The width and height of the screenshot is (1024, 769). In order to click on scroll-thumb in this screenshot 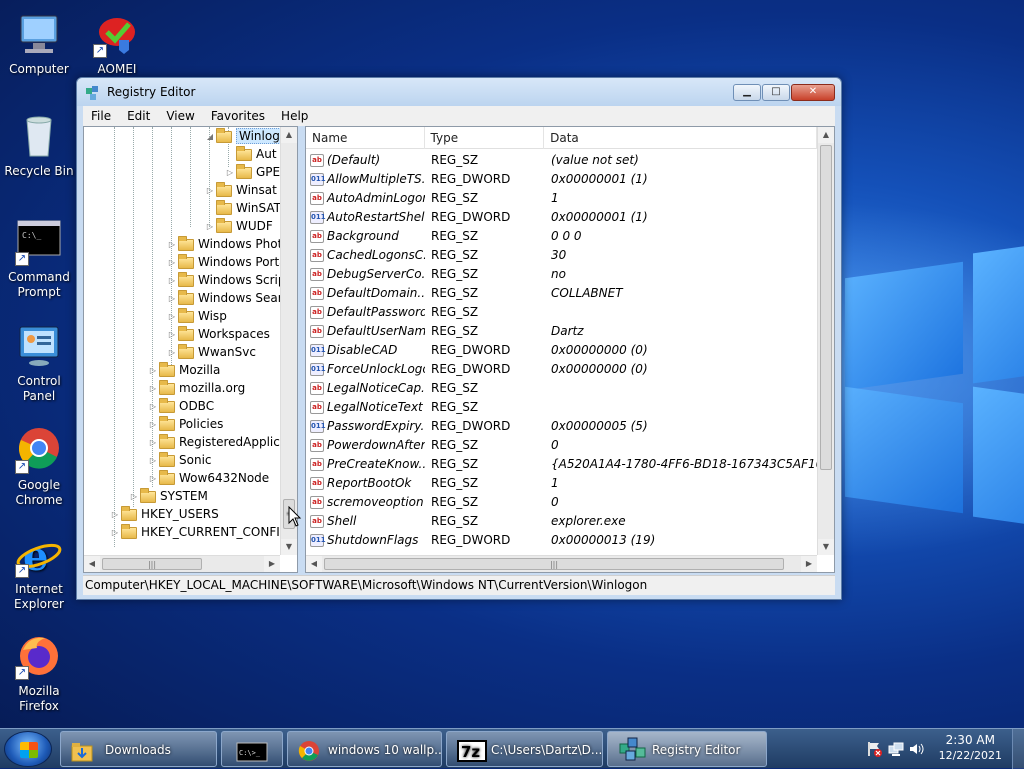, I will do `click(826, 307)`.